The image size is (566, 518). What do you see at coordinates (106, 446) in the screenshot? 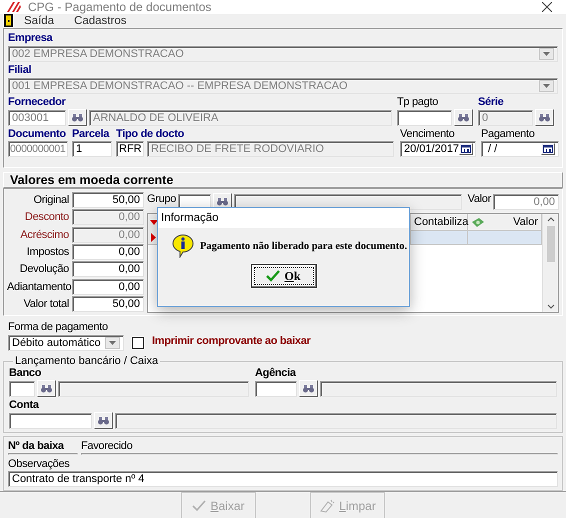
I see `field-label: Favorecido` at bounding box center [106, 446].